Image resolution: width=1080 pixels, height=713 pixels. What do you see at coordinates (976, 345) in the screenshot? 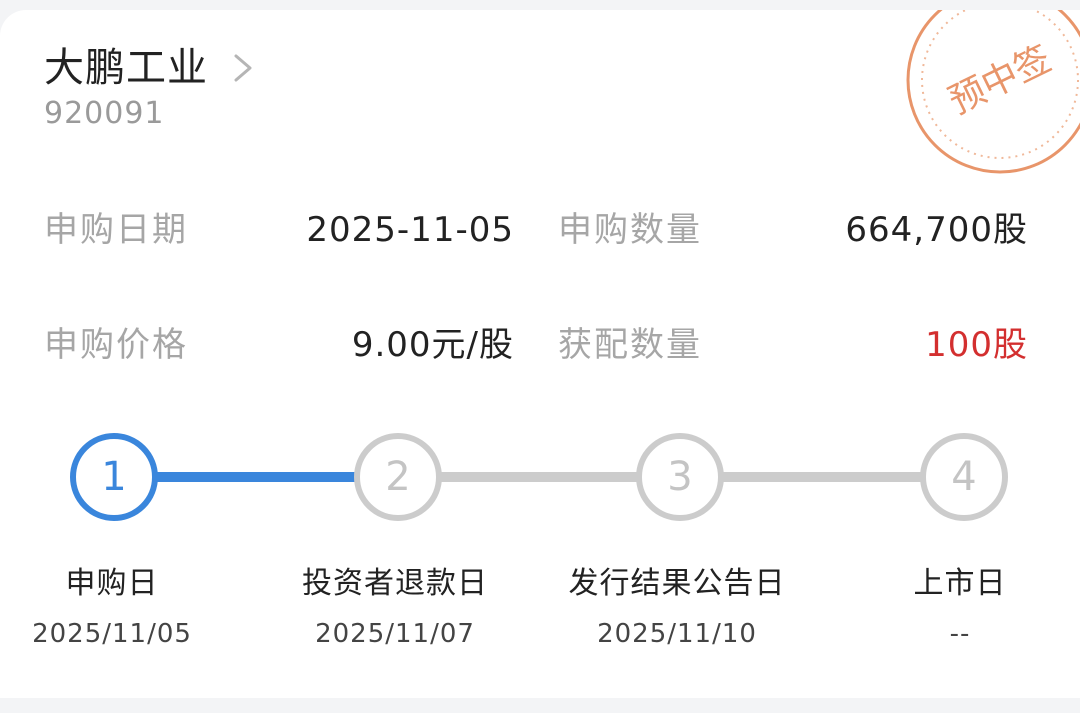
I see `allotted-value: 100股` at bounding box center [976, 345].